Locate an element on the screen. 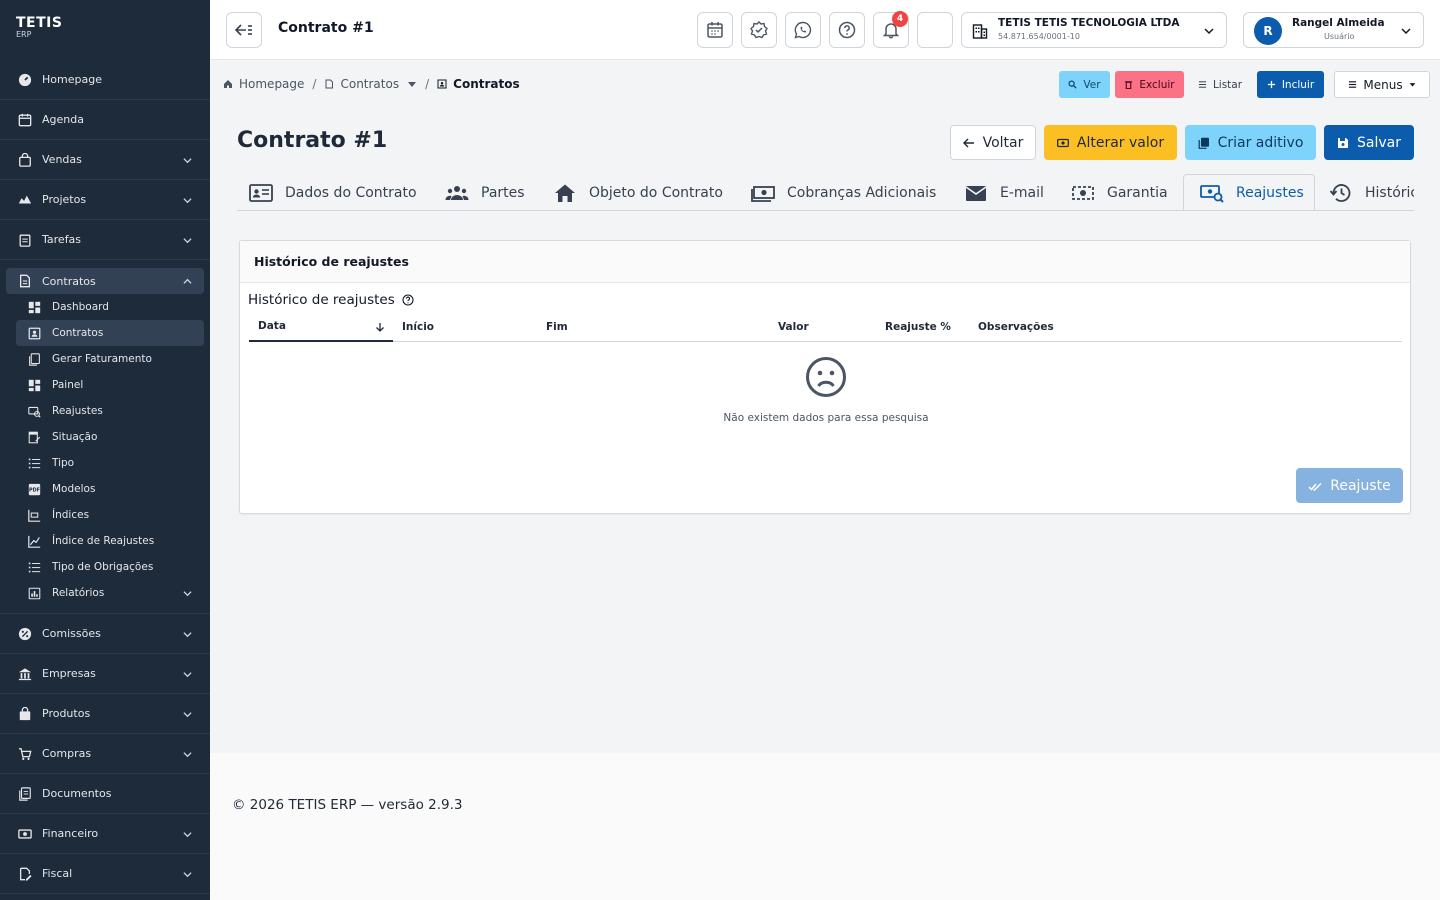 Image resolution: width=1440 pixels, height=900 pixels. column-header-inicio: Início is located at coordinates (418, 327).